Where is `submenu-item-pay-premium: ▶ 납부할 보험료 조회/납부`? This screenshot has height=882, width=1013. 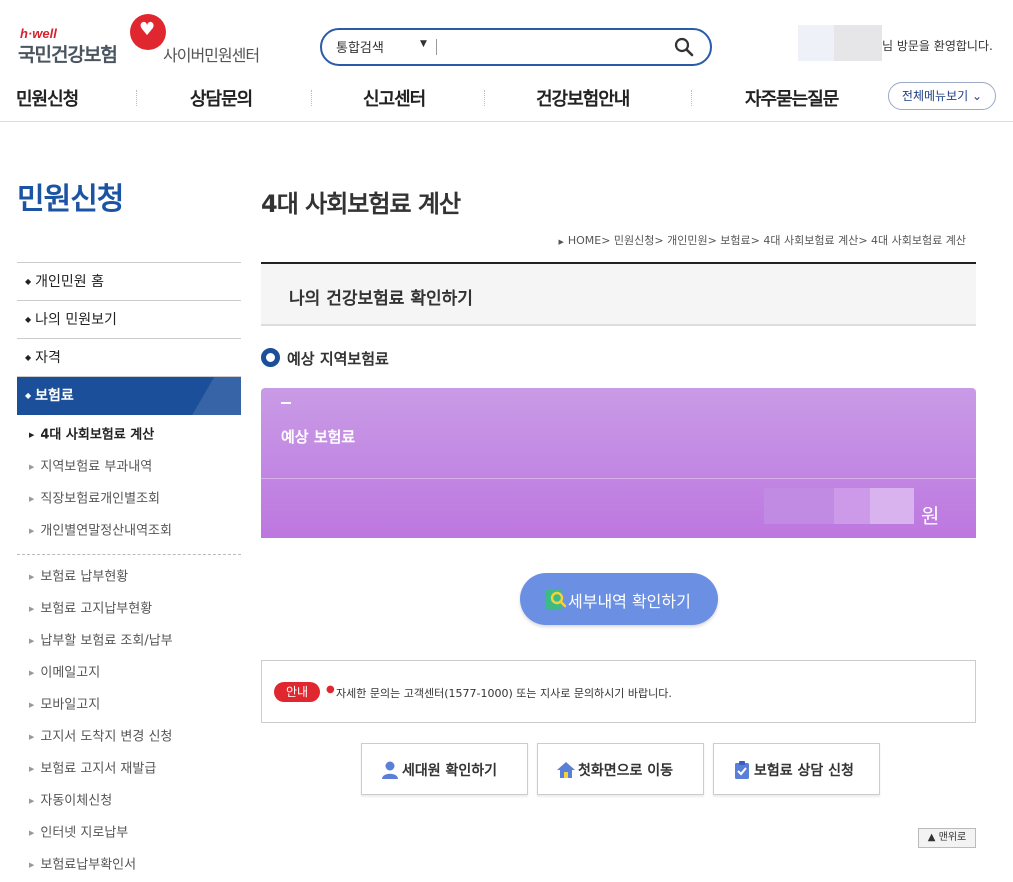 submenu-item-pay-premium: ▶ 납부할 보험료 조회/납부 is located at coordinates (129, 641).